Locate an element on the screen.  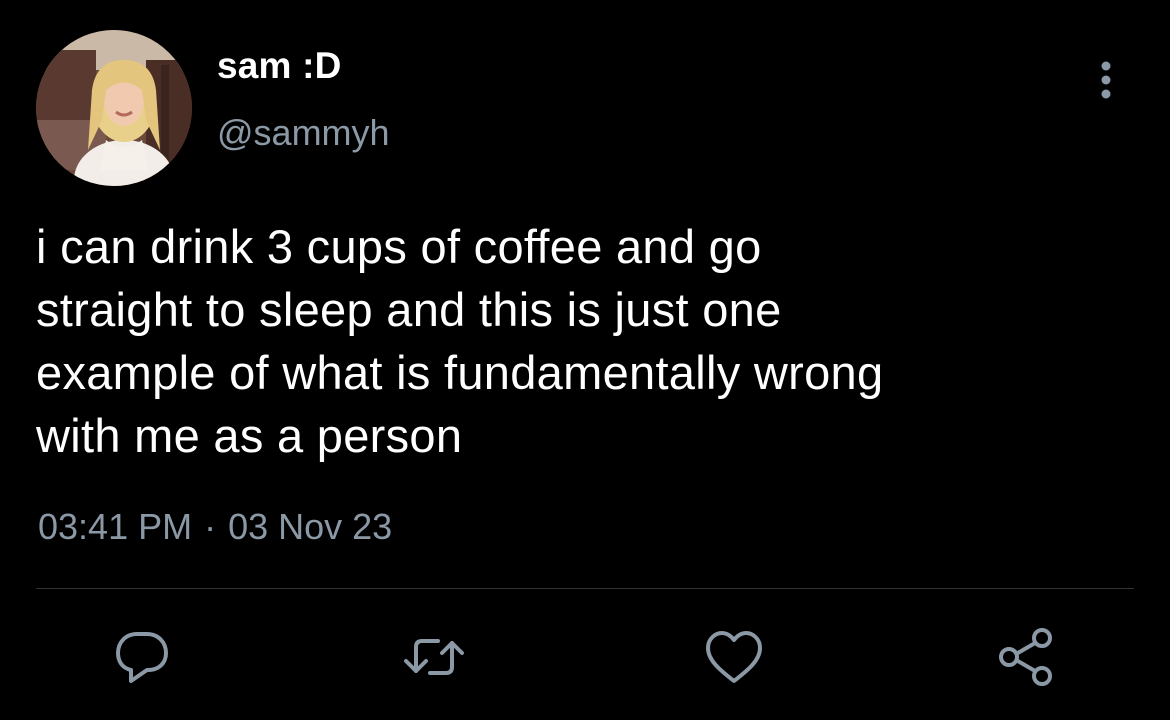
display-name: sam :D is located at coordinates (279, 66).